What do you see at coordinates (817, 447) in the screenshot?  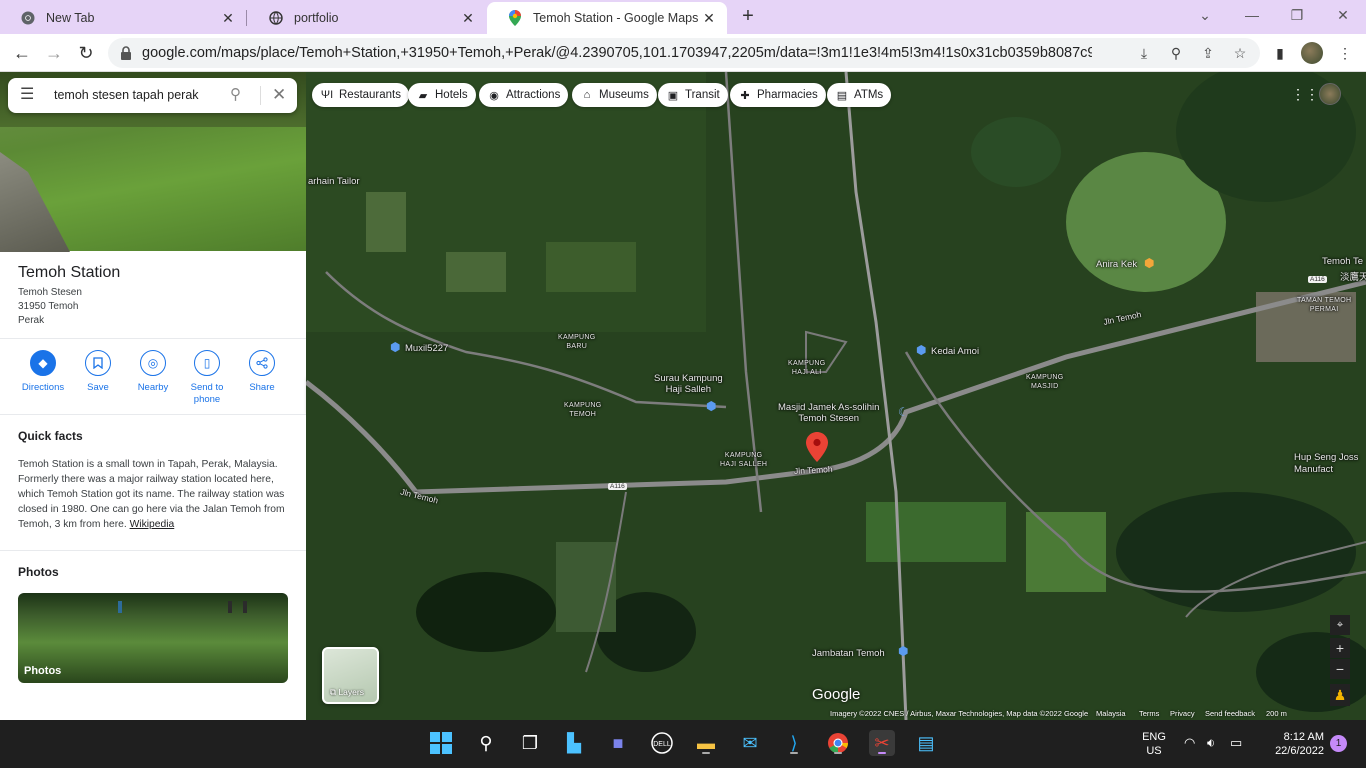 I see `selected-place-marker-icon` at bounding box center [817, 447].